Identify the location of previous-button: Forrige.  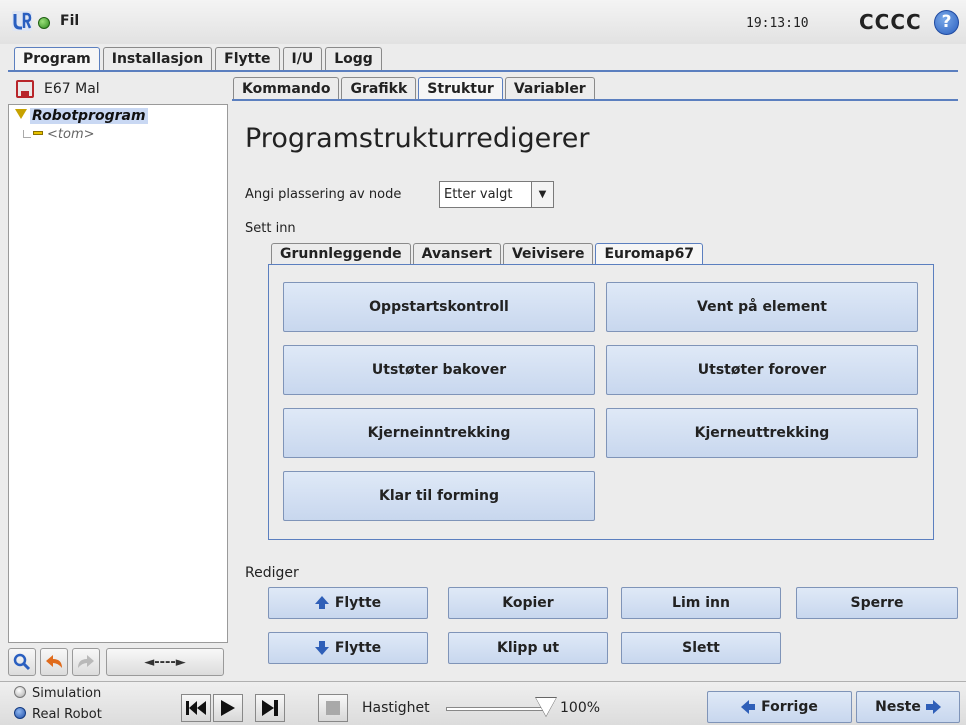
(779, 707).